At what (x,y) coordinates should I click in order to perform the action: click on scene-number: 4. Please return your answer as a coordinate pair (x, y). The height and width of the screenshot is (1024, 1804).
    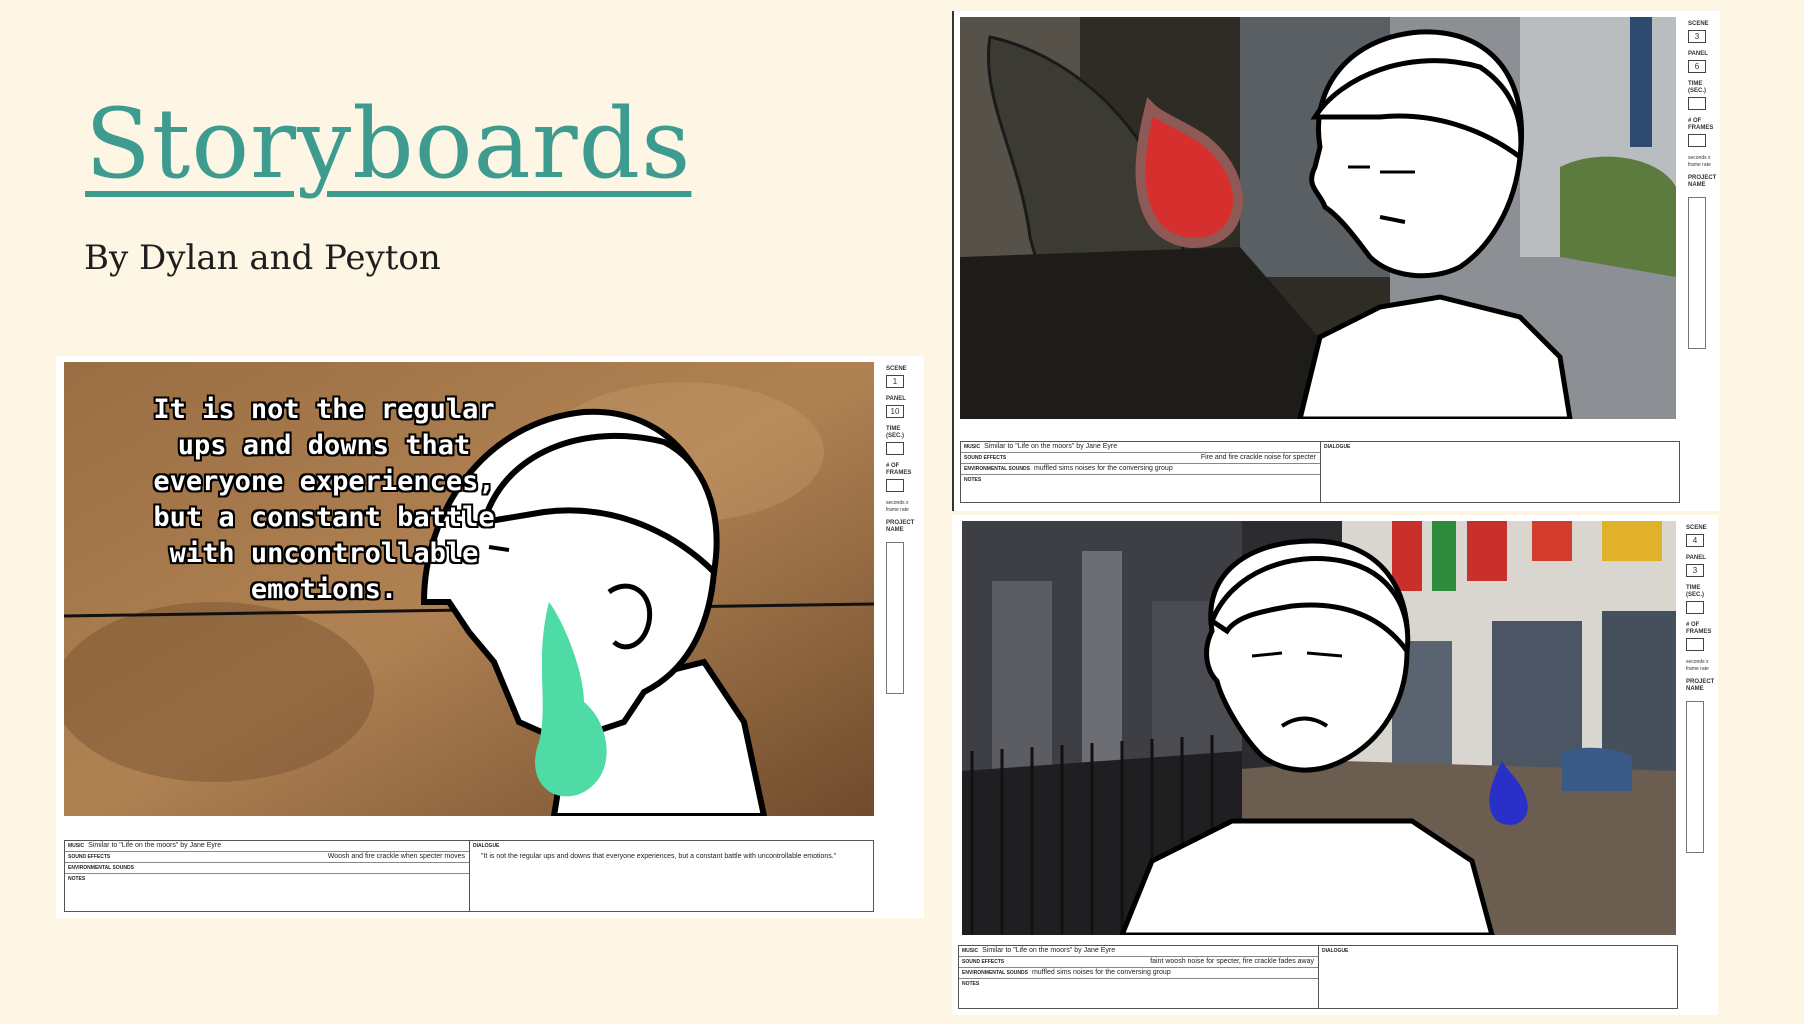
    Looking at the image, I should click on (1695, 540).